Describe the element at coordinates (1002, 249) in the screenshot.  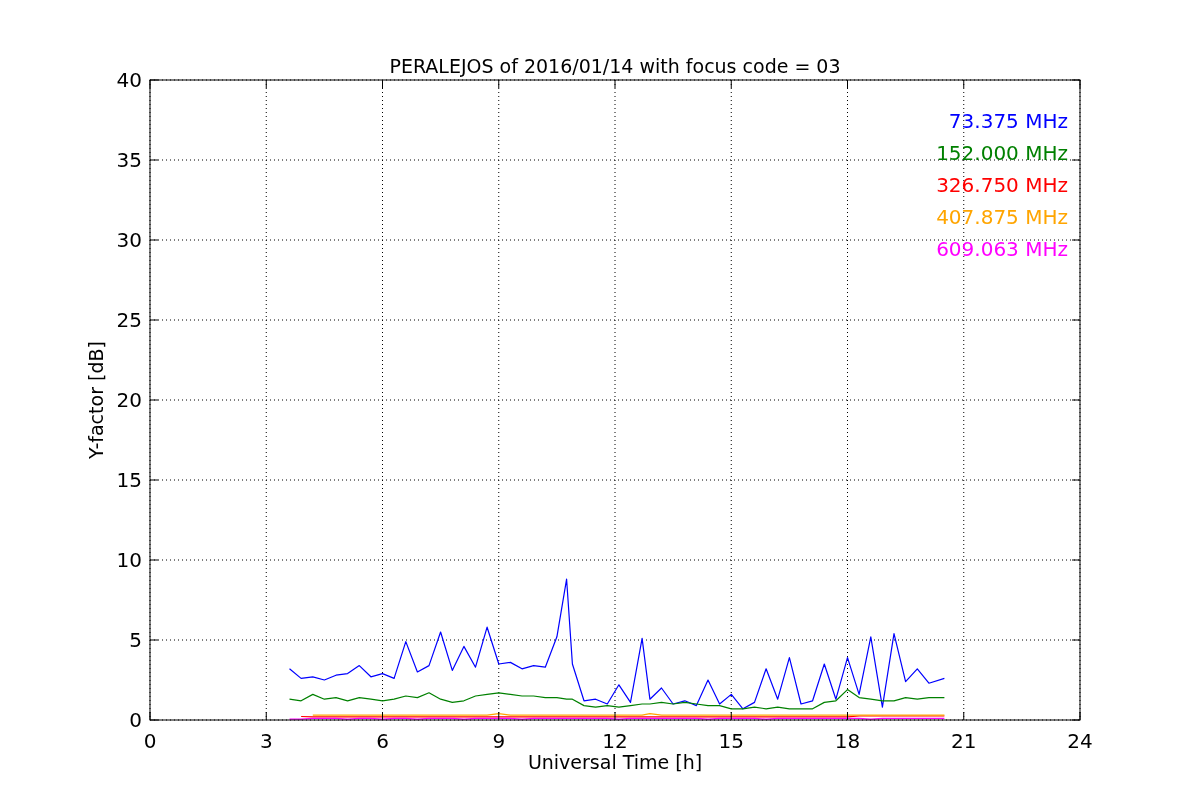
I see `legend-label: 609.063 MHz` at that location.